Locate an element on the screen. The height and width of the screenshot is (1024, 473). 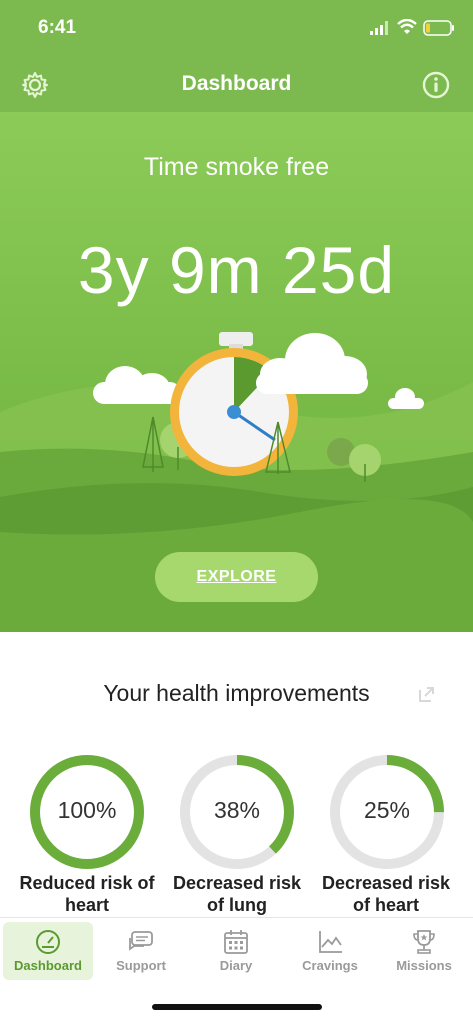
health-ring-2: 38% is located at coordinates (237, 812).